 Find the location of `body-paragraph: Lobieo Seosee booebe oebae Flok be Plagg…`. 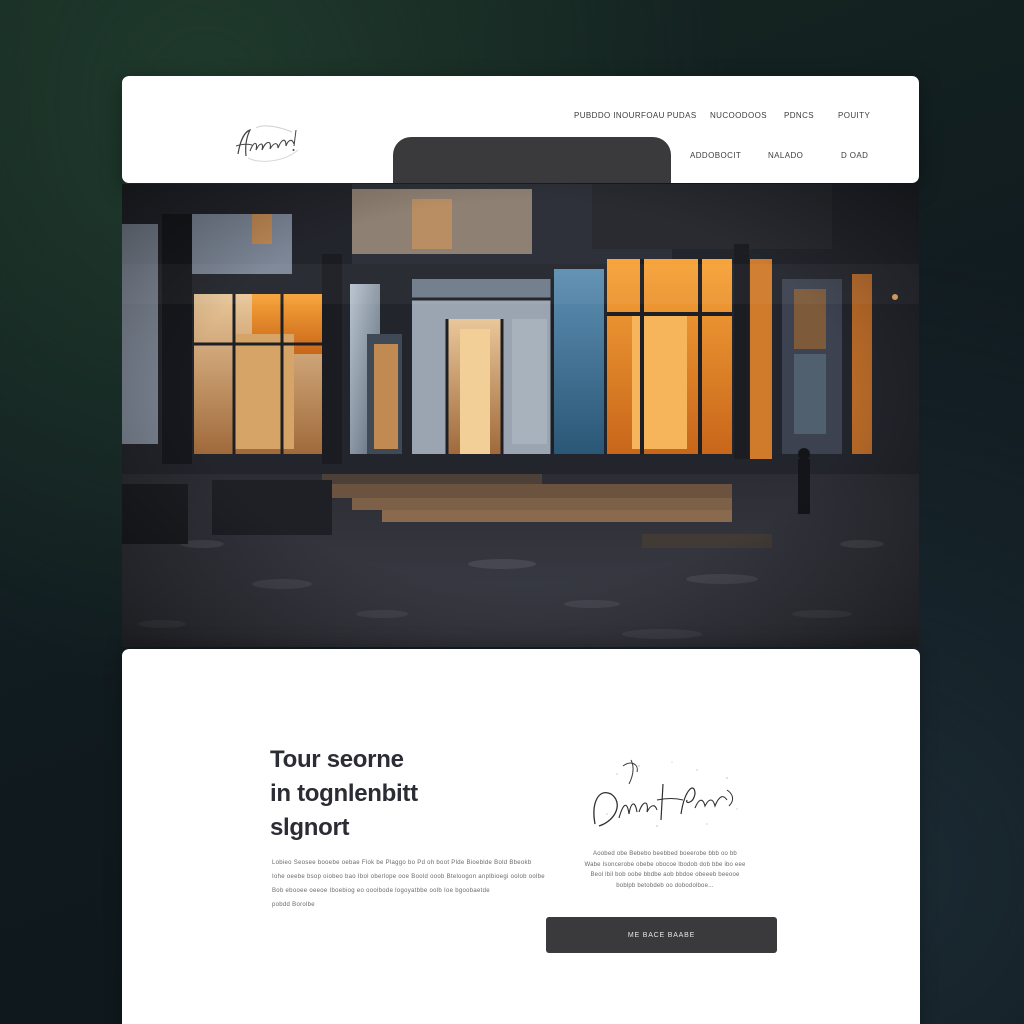

body-paragraph: Lobieo Seosee booebe oebae Flok be Plagg… is located at coordinates (413, 884).